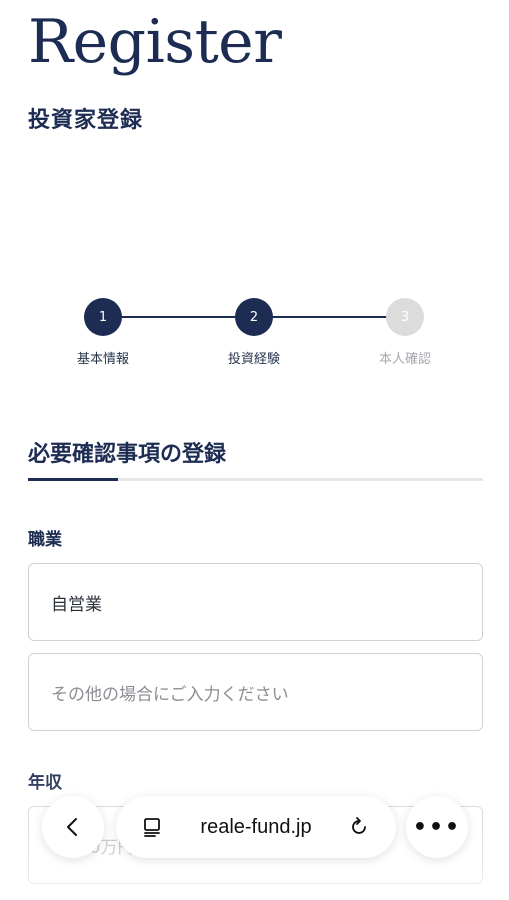 This screenshot has width=509, height=900. I want to click on progress-stepper: 1 2 3 基本情報 投資経験 本人確認, so click(254, 336).